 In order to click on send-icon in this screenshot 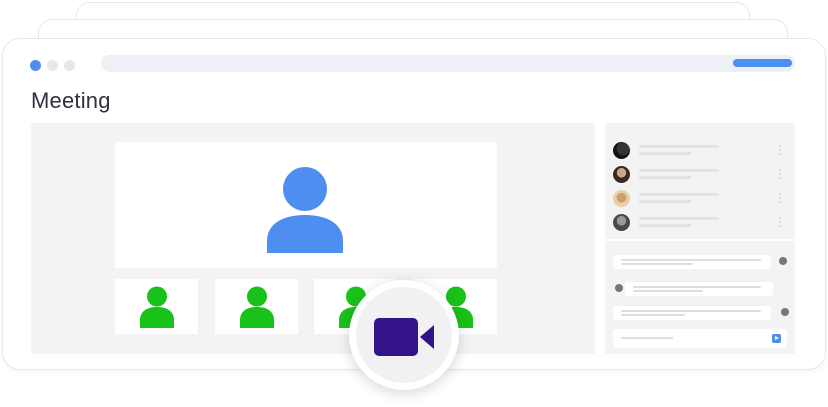, I will do `click(776, 338)`.